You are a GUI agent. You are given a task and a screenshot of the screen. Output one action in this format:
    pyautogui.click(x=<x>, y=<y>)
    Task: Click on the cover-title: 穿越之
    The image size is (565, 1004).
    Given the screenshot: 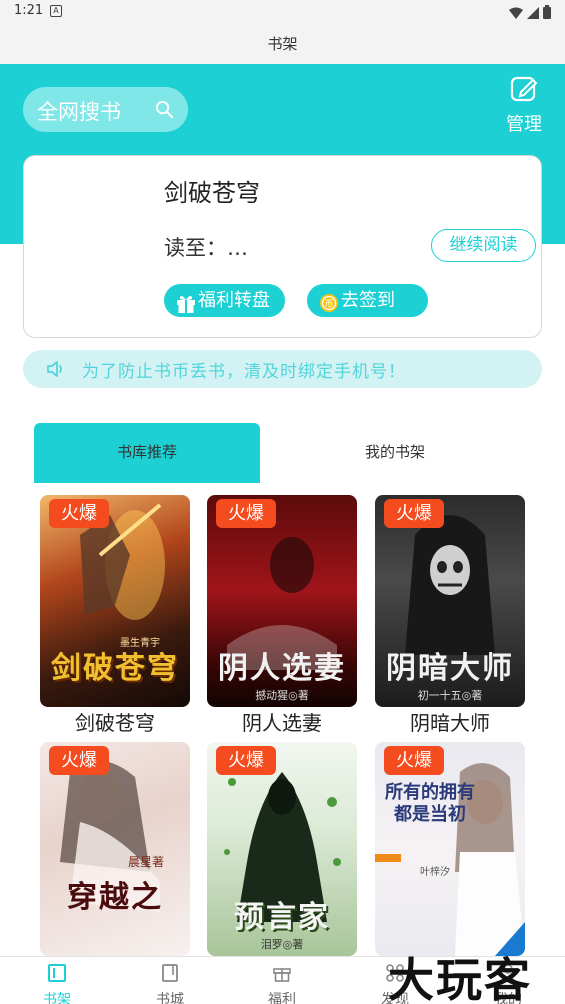 What is the action you would take?
    pyautogui.click(x=115, y=897)
    